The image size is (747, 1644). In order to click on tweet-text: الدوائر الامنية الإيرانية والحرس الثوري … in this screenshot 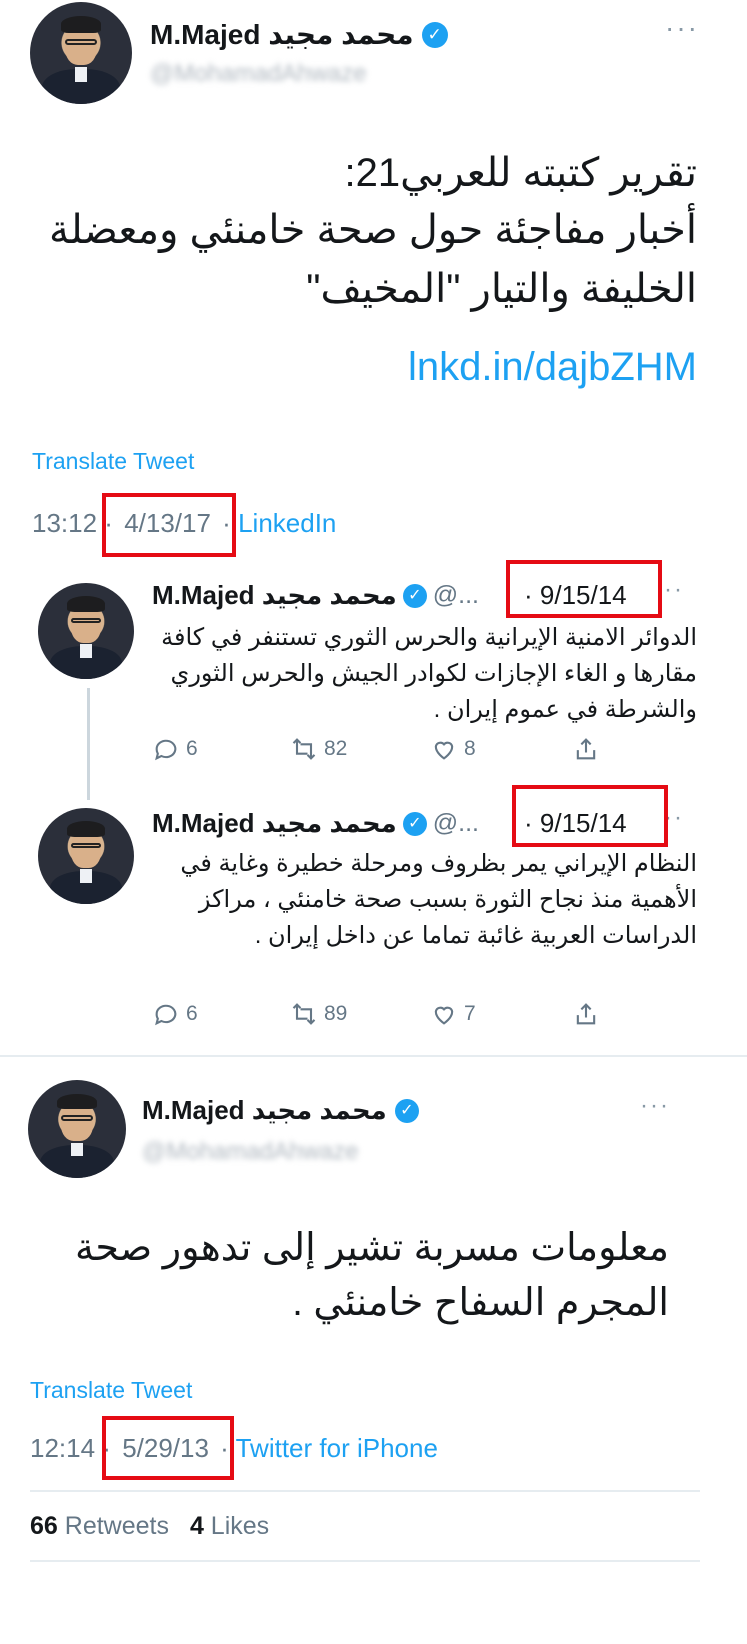, I will do `click(429, 673)`.